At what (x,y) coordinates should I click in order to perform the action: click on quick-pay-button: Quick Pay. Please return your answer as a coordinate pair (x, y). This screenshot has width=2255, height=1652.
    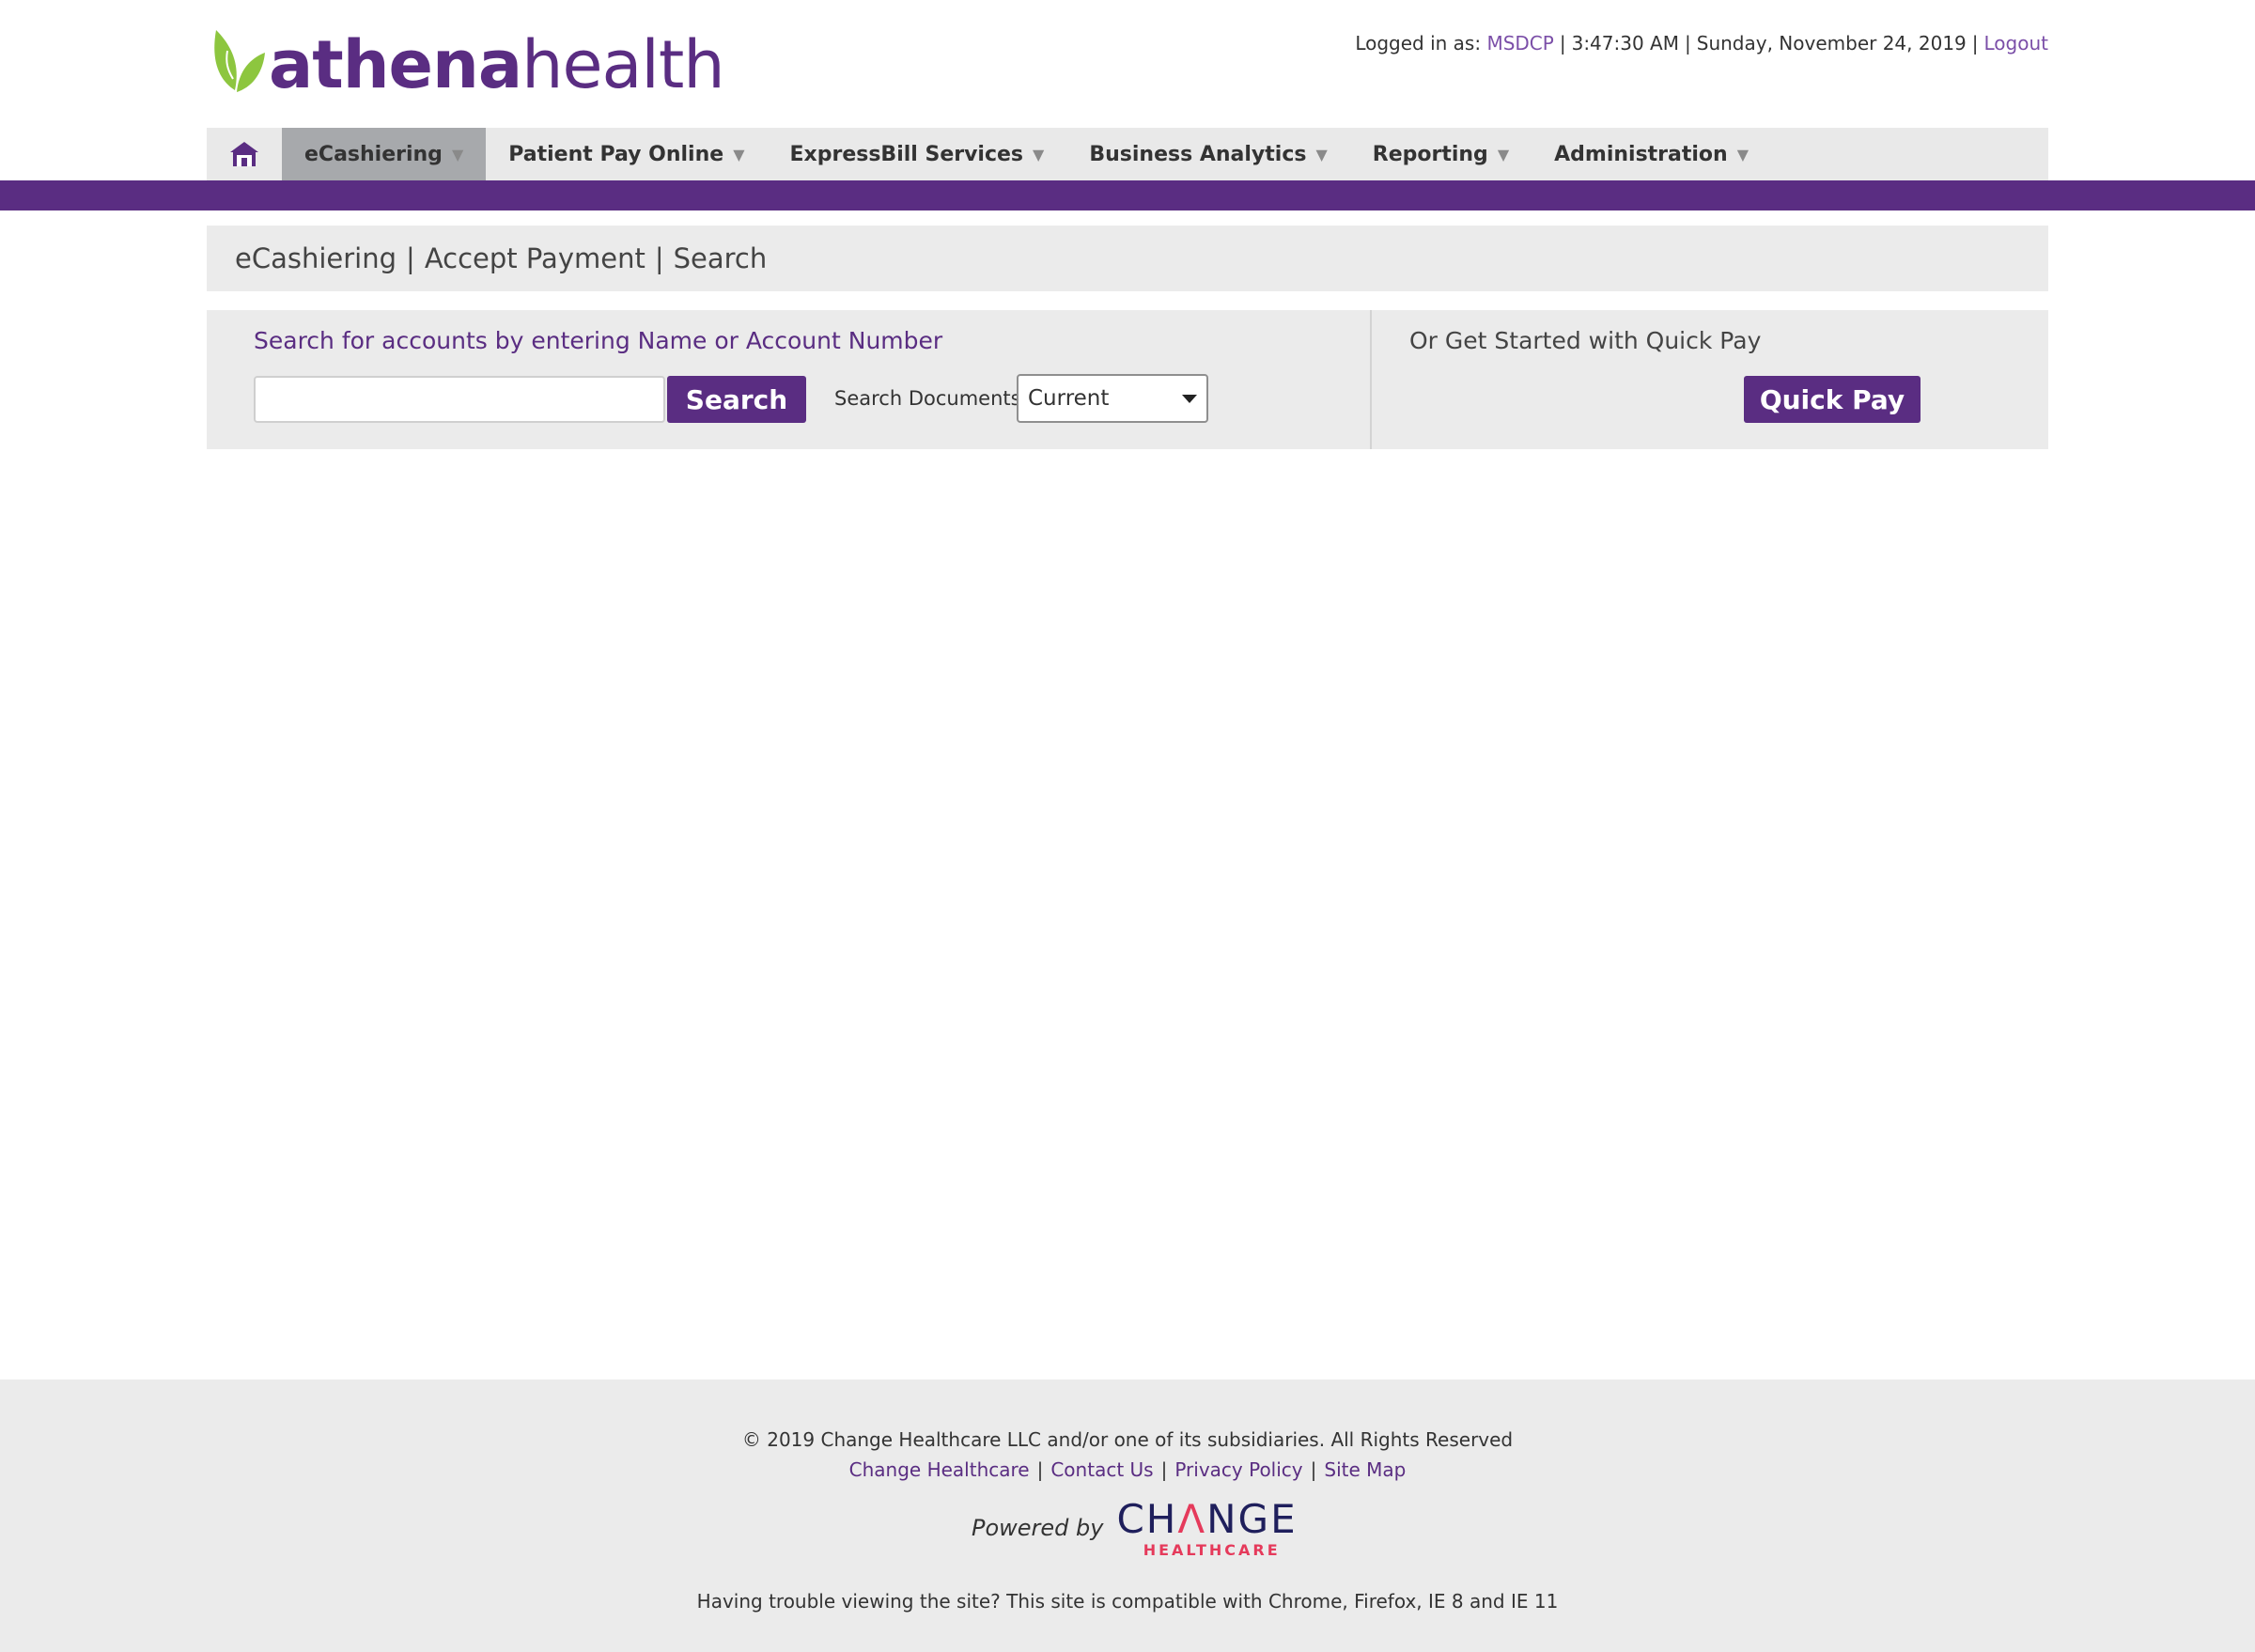
    Looking at the image, I should click on (1832, 399).